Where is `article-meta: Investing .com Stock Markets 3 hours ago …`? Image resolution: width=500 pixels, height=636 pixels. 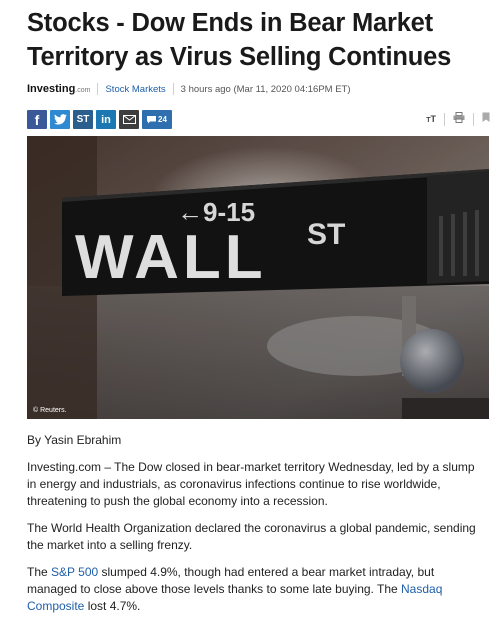 article-meta: Investing .com Stock Markets 3 hours ago … is located at coordinates (189, 89).